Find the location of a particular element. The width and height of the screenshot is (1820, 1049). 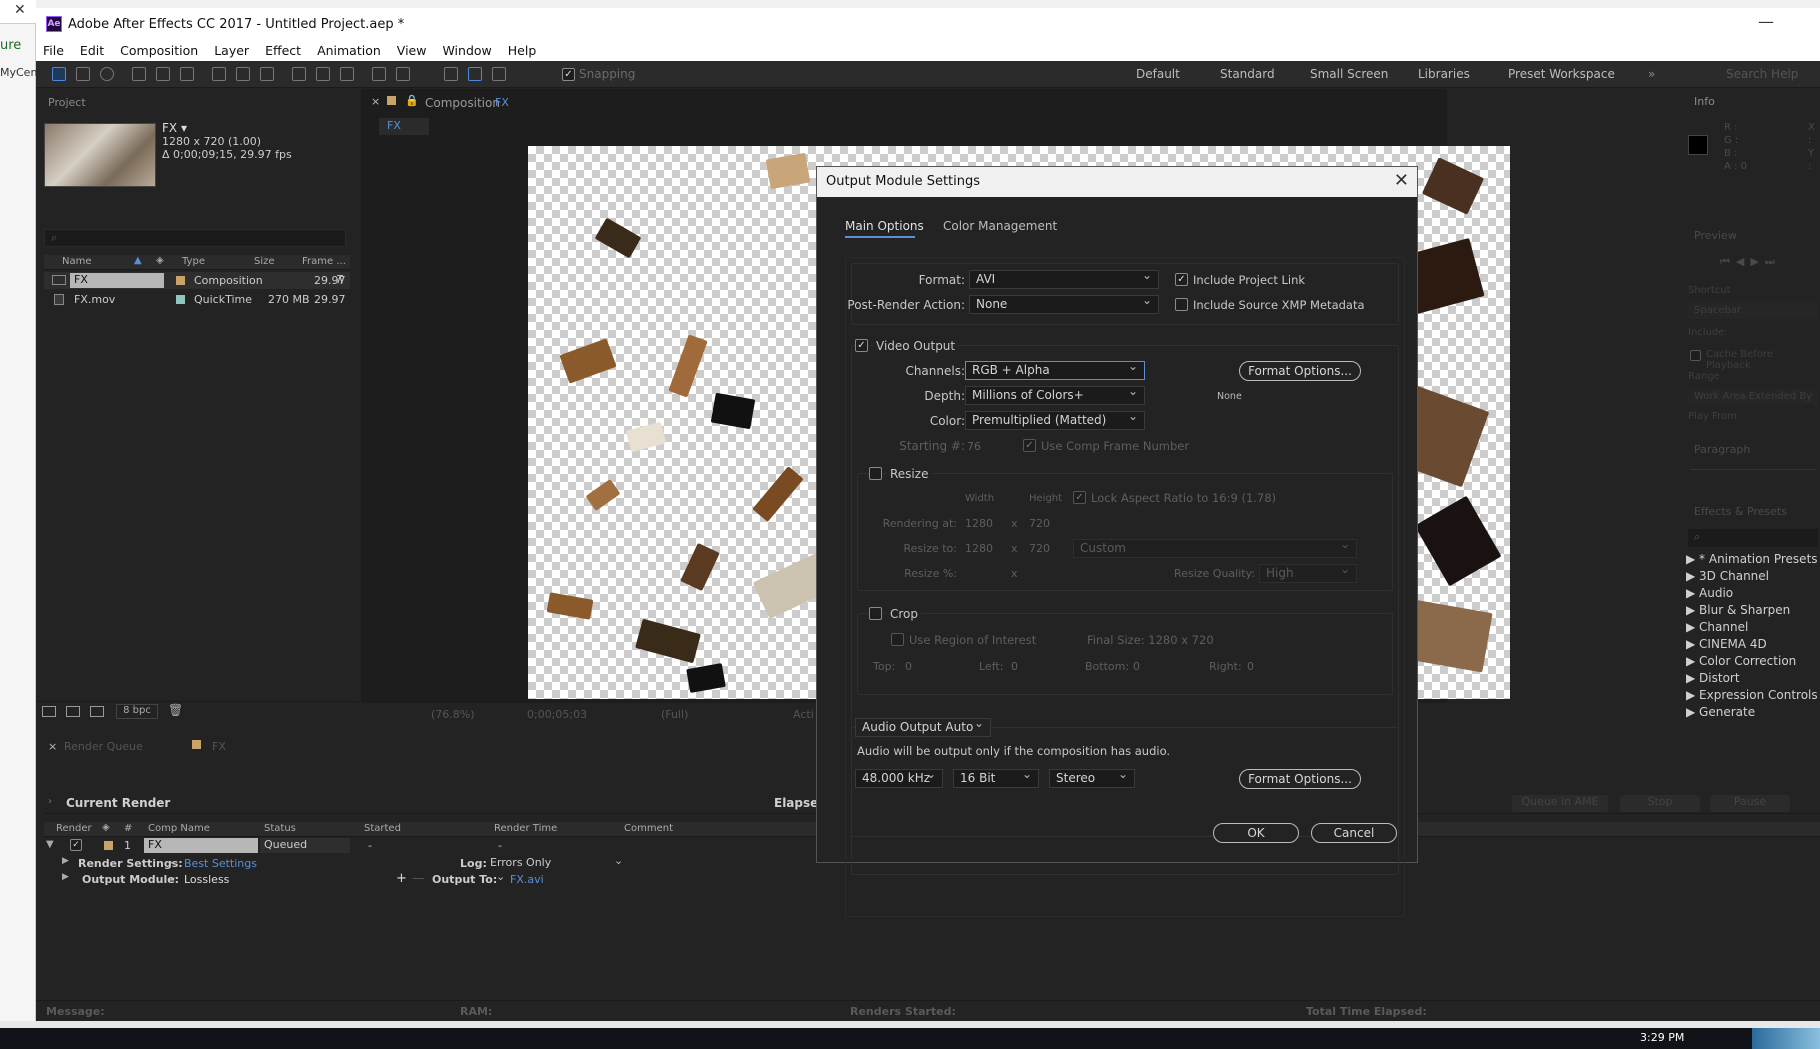

audio-channels-select: Stereo is located at coordinates (1092, 777).